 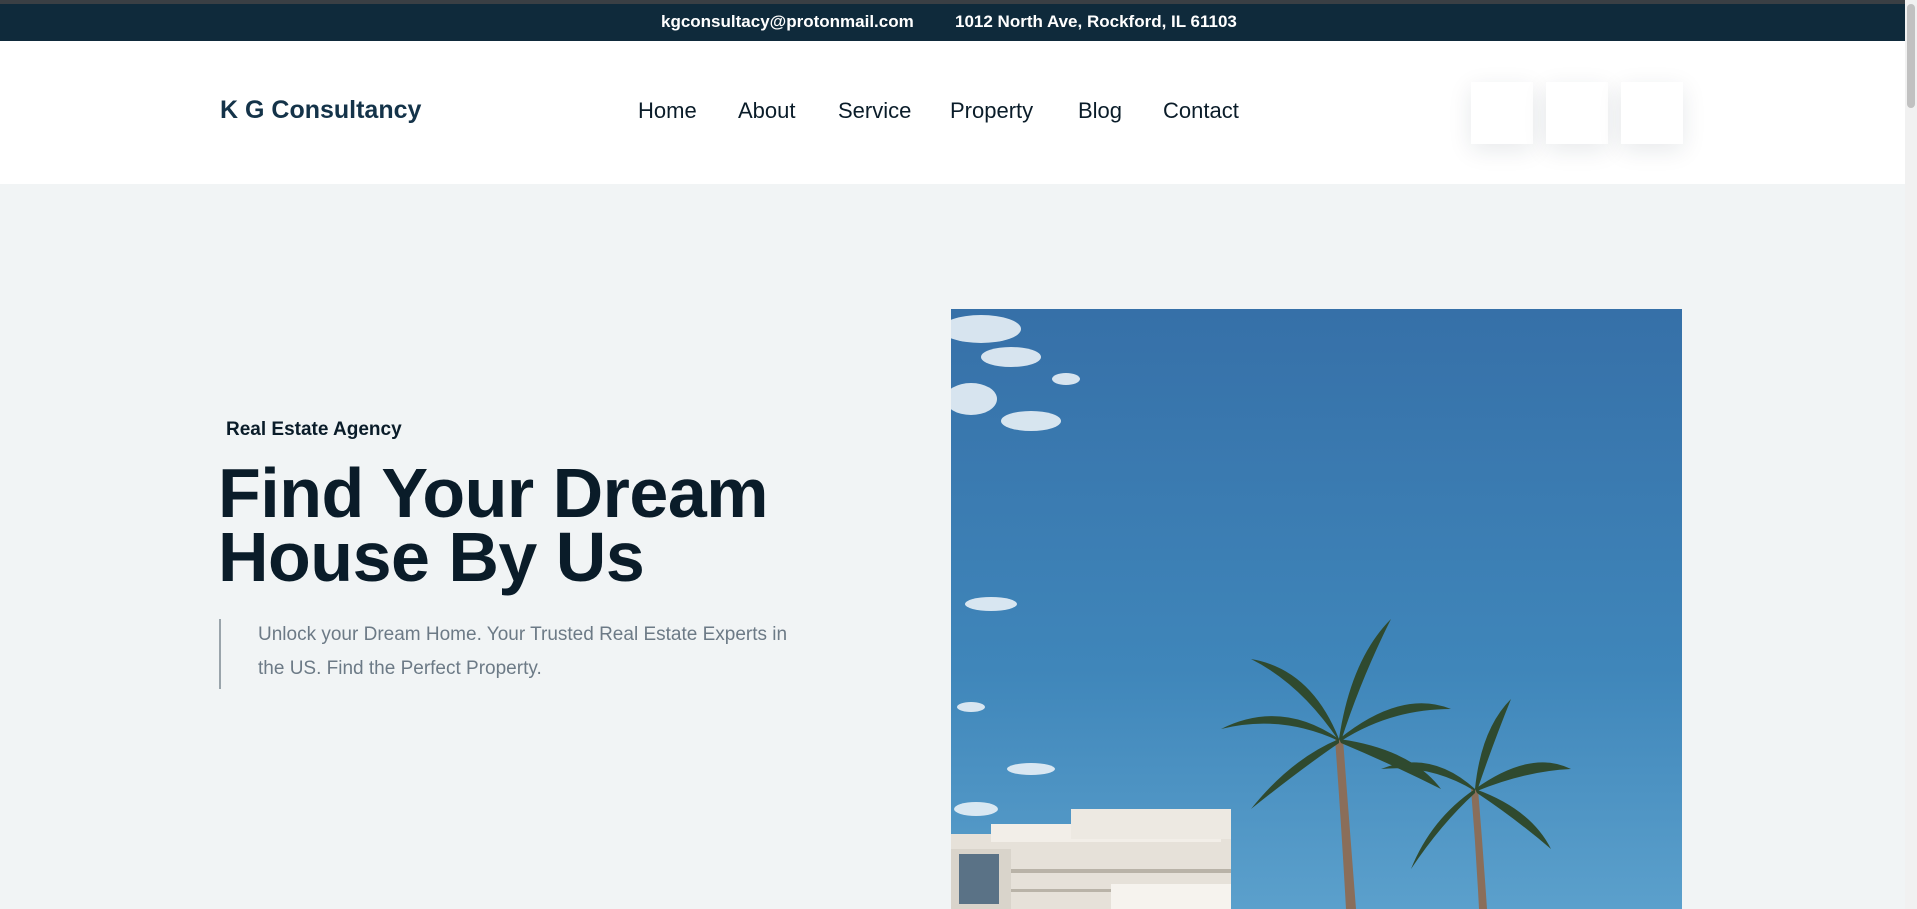 What do you see at coordinates (220, 654) in the screenshot?
I see `description-accent-bar` at bounding box center [220, 654].